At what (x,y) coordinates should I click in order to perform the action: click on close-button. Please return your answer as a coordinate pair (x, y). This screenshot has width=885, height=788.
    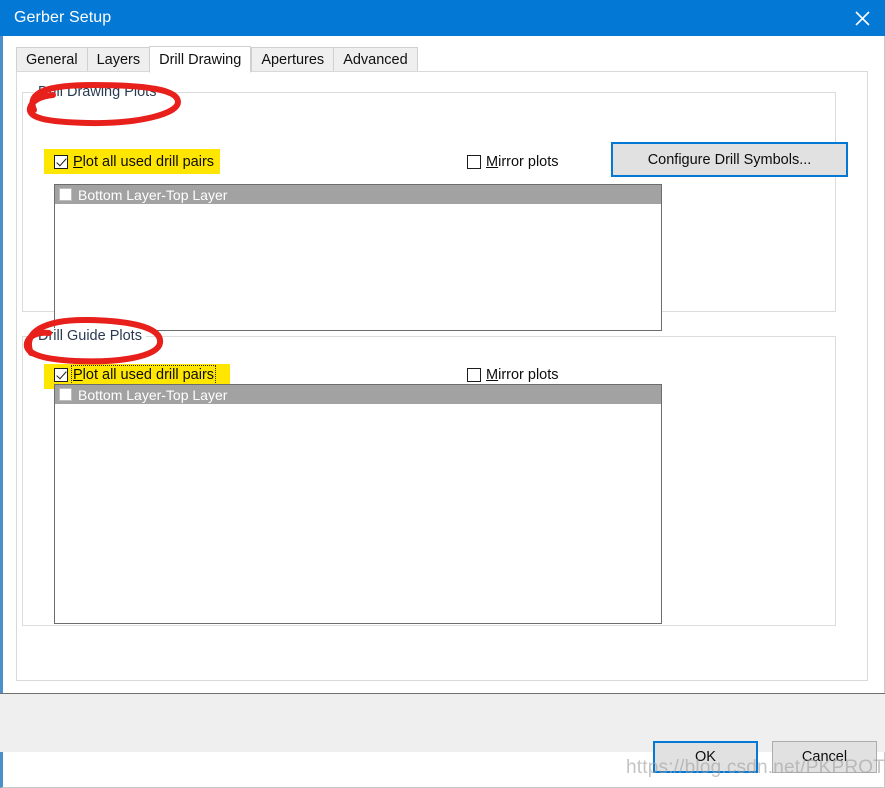
    Looking at the image, I should click on (862, 18).